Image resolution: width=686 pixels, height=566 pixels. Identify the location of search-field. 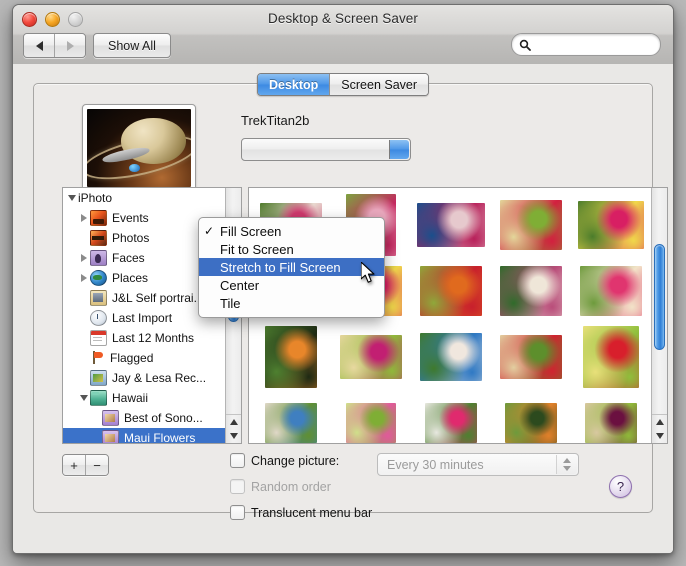
(586, 44).